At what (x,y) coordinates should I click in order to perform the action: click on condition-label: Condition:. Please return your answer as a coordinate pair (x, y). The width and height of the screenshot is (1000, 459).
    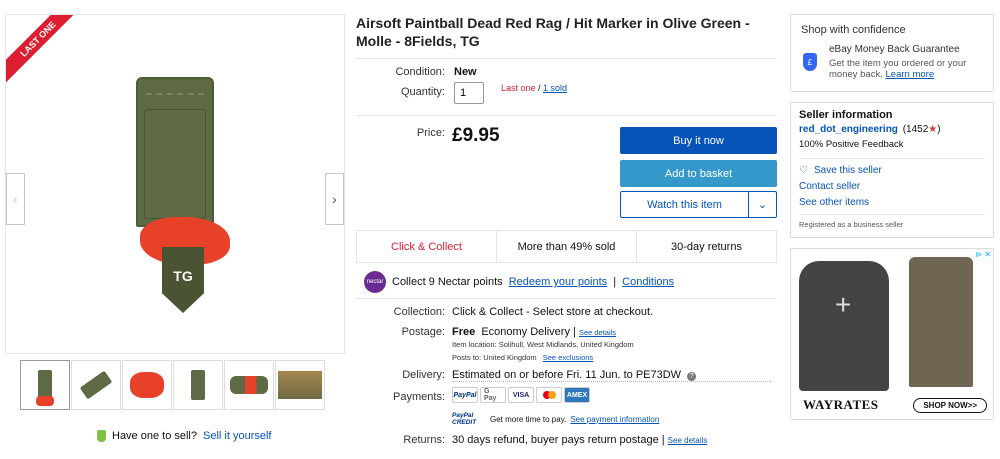
    Looking at the image, I should click on (420, 72).